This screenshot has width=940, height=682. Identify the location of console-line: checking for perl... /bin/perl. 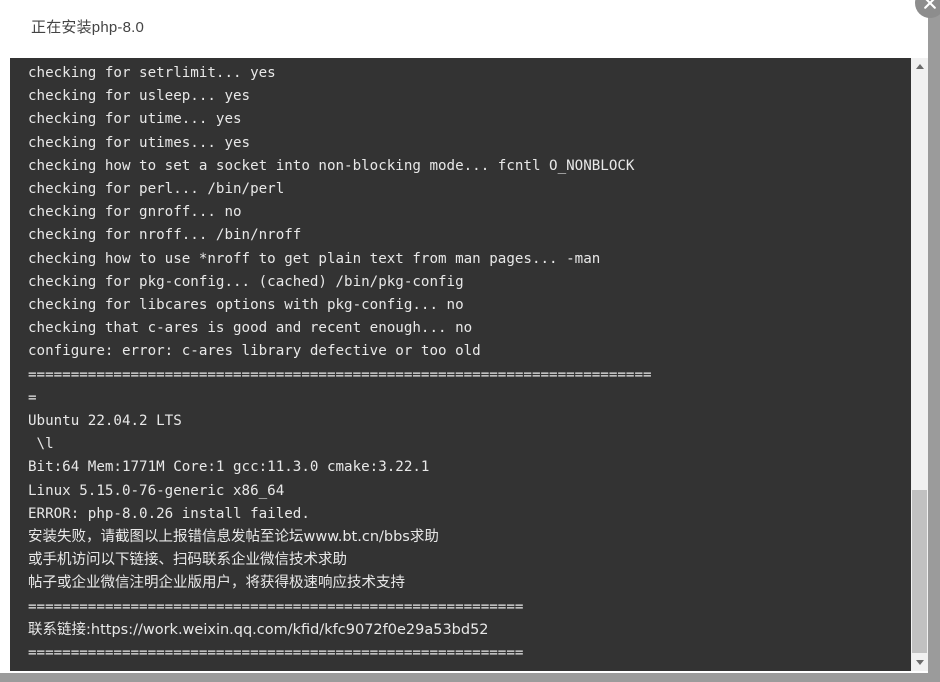
(156, 189).